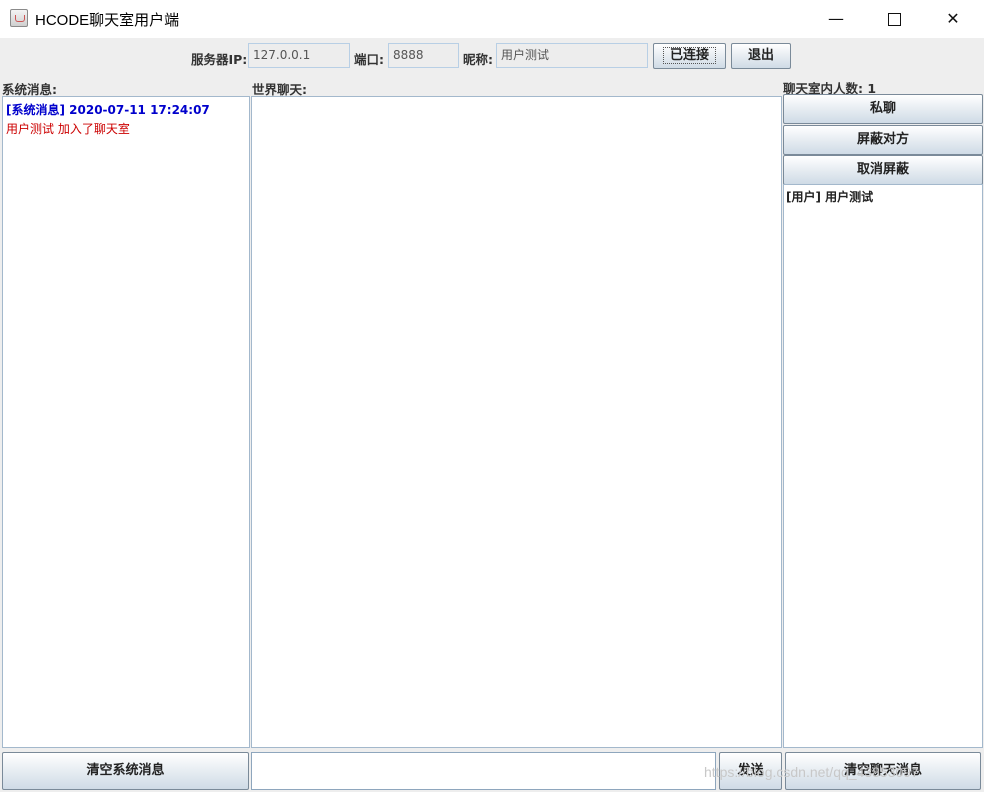  What do you see at coordinates (572, 55) in the screenshot?
I see `nickname-field: 用户测试` at bounding box center [572, 55].